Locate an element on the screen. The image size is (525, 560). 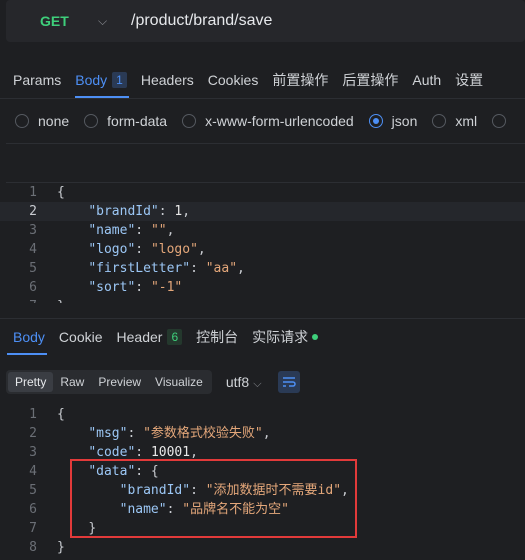
tab-response-cookie: Cookie is located at coordinates (81, 337).